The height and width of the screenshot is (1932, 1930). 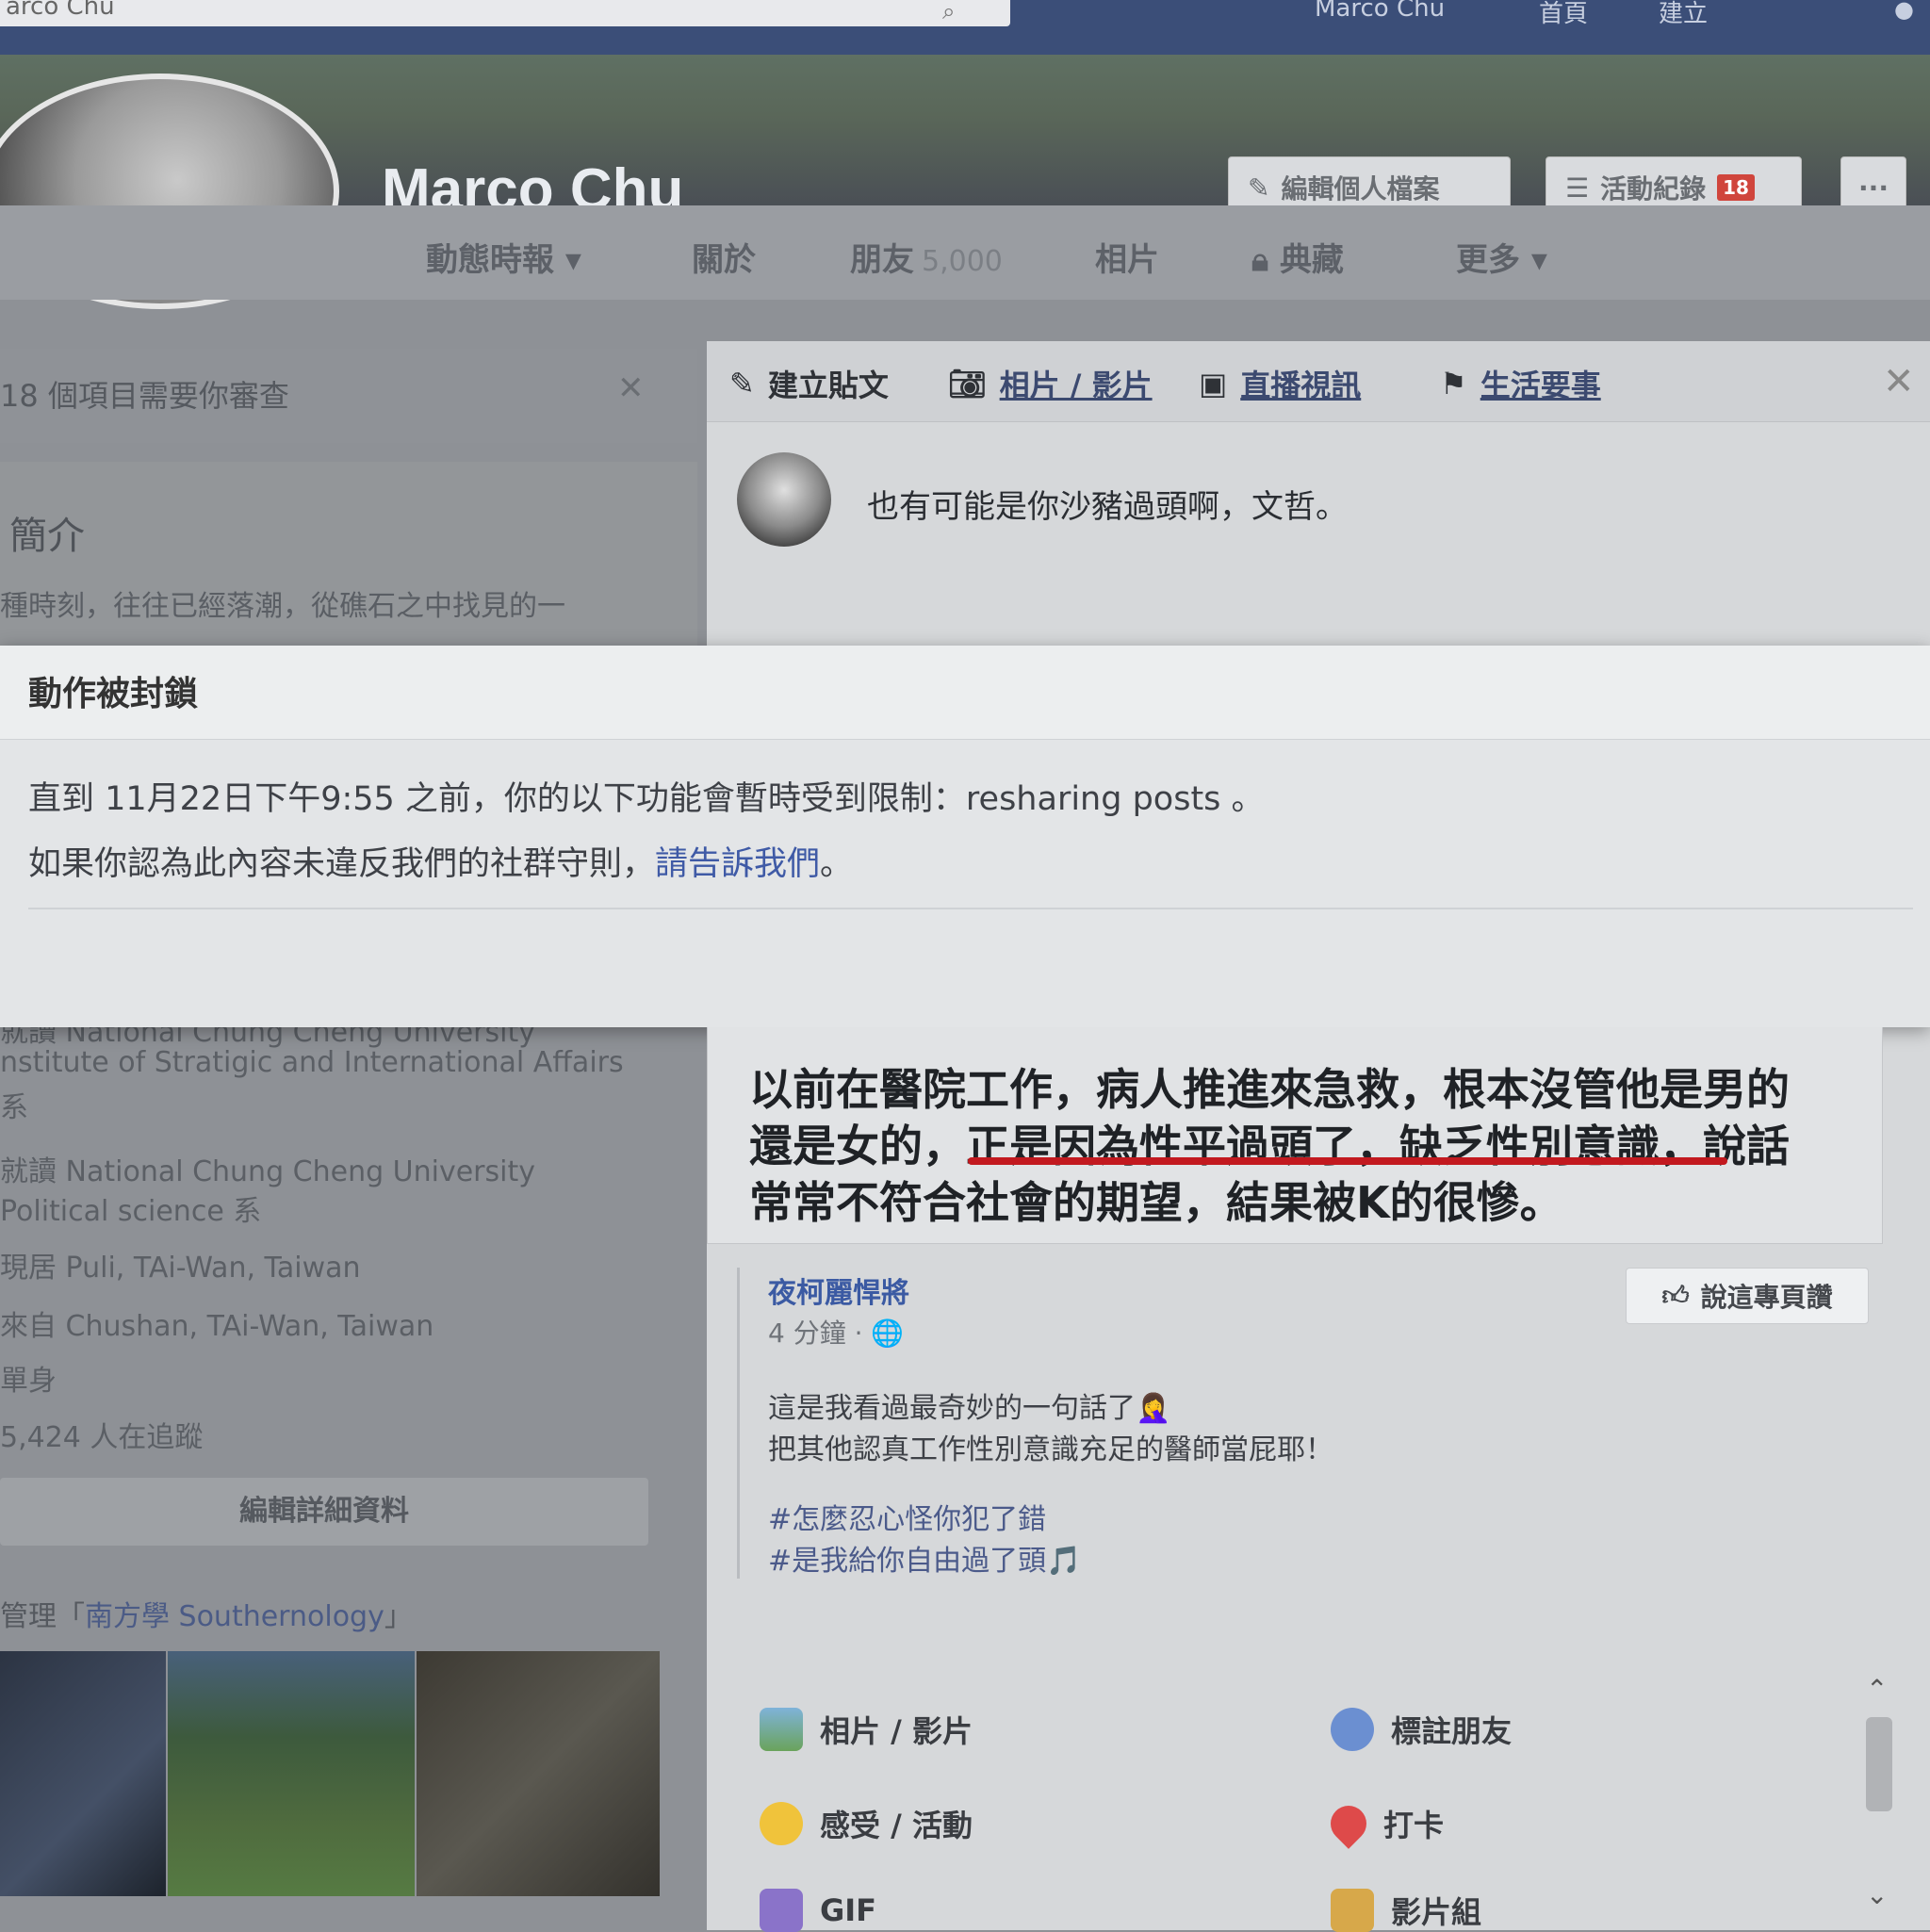 I want to click on divider, so click(x=970, y=908).